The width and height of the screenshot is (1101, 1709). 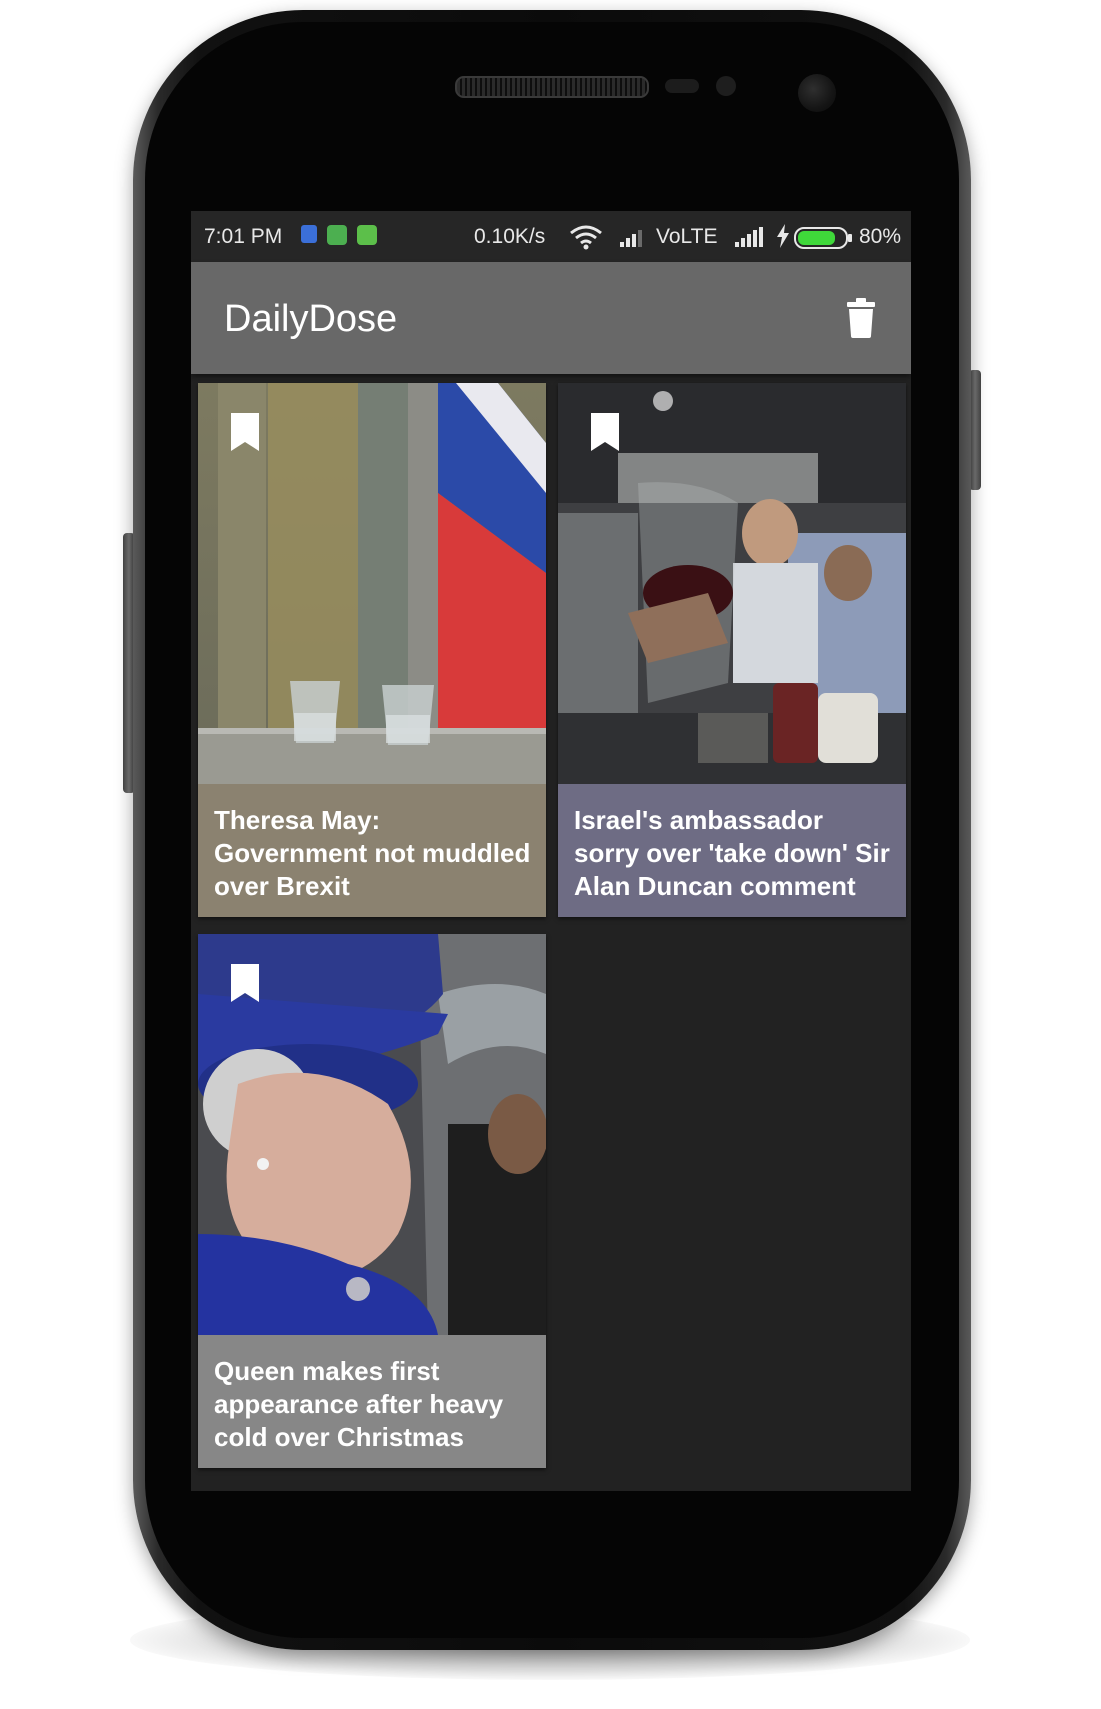 I want to click on app-bar: DailyDose, so click(x=551, y=318).